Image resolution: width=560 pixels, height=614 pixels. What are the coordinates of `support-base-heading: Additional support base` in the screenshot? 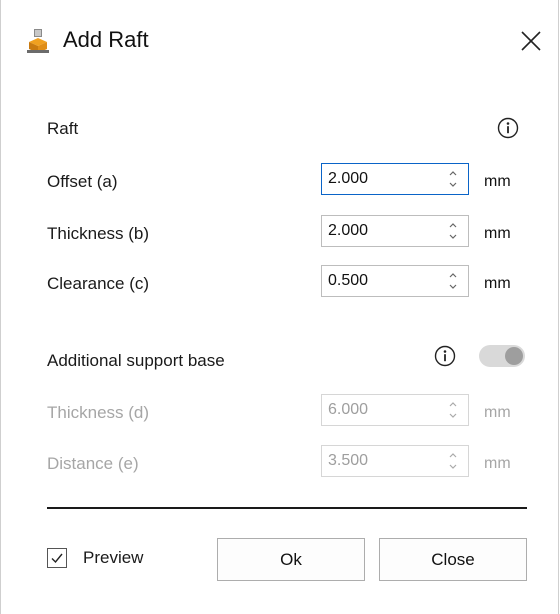 It's located at (136, 360).